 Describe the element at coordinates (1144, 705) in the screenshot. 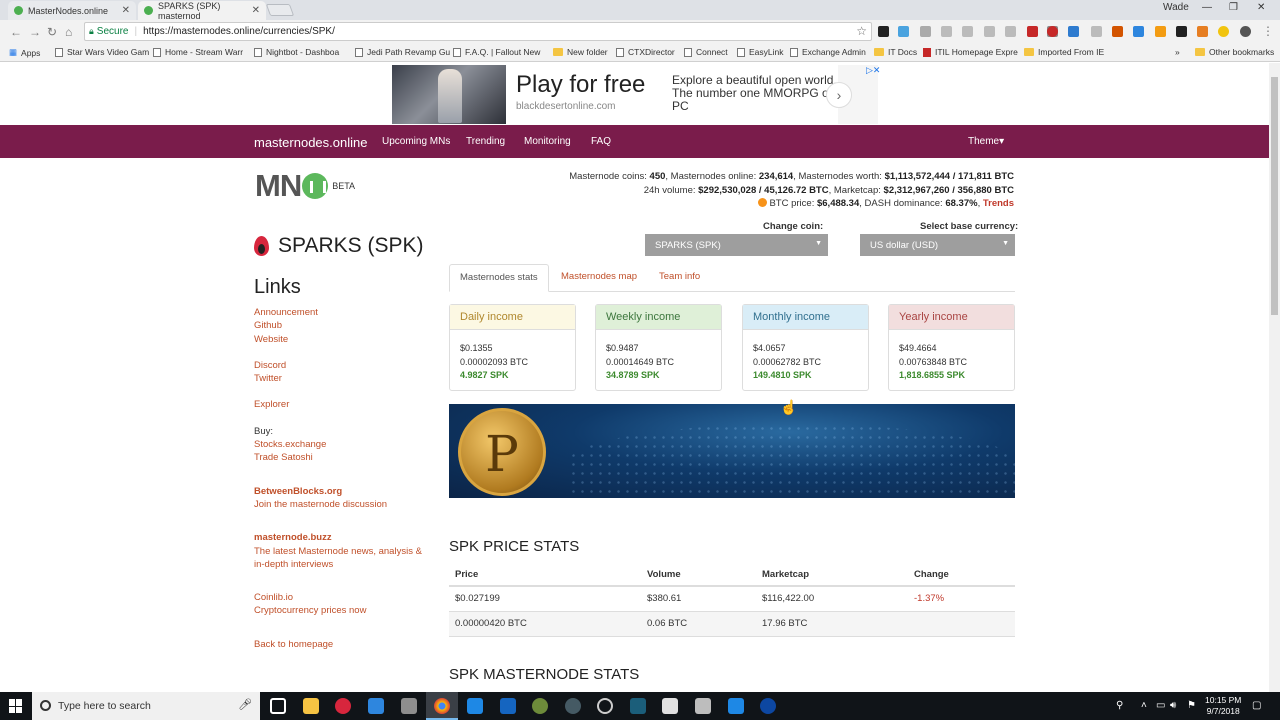

I see `show-hidden-icons: ˄` at that location.